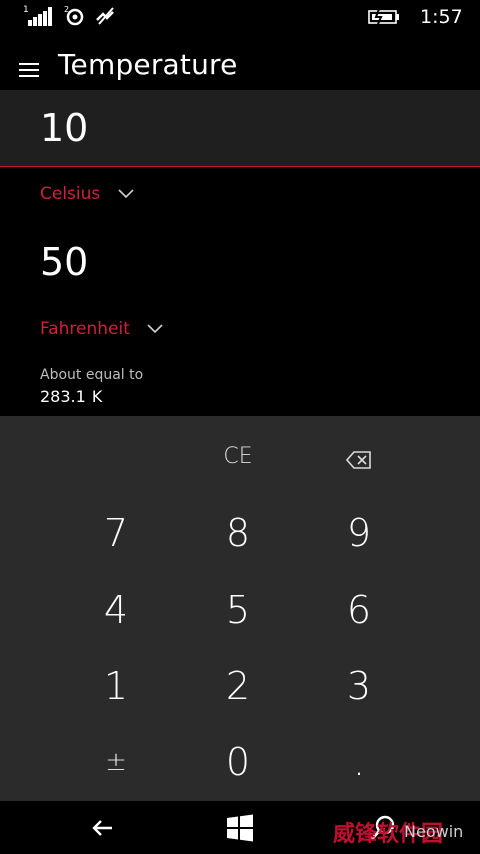 Image resolution: width=480 pixels, height=854 pixels. What do you see at coordinates (441, 17) in the screenshot?
I see `clock: 1:57` at bounding box center [441, 17].